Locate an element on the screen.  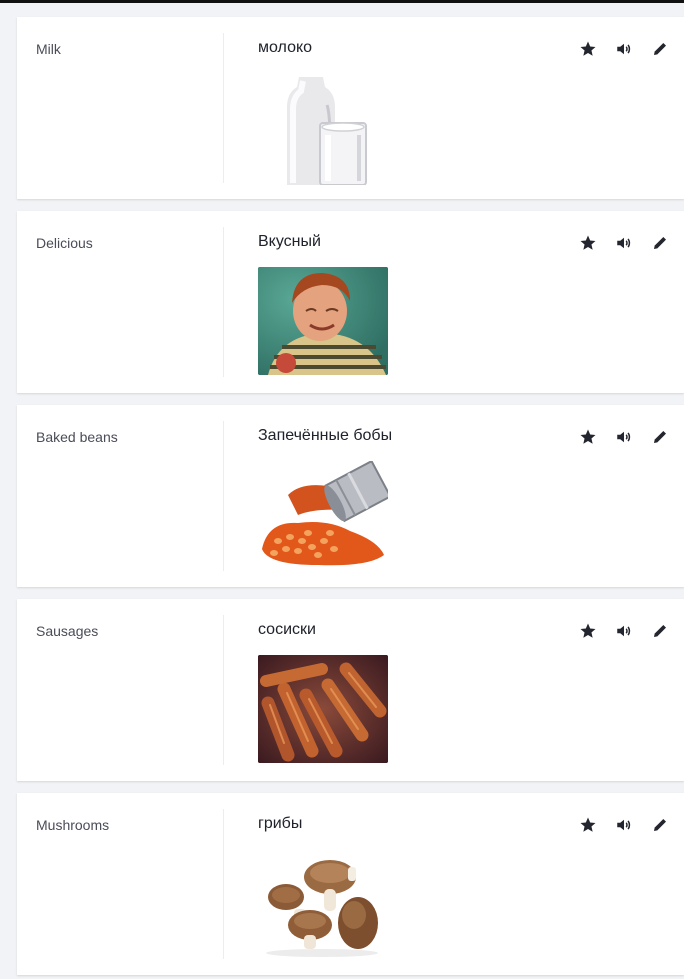
term-text: Delicious is located at coordinates (64, 243).